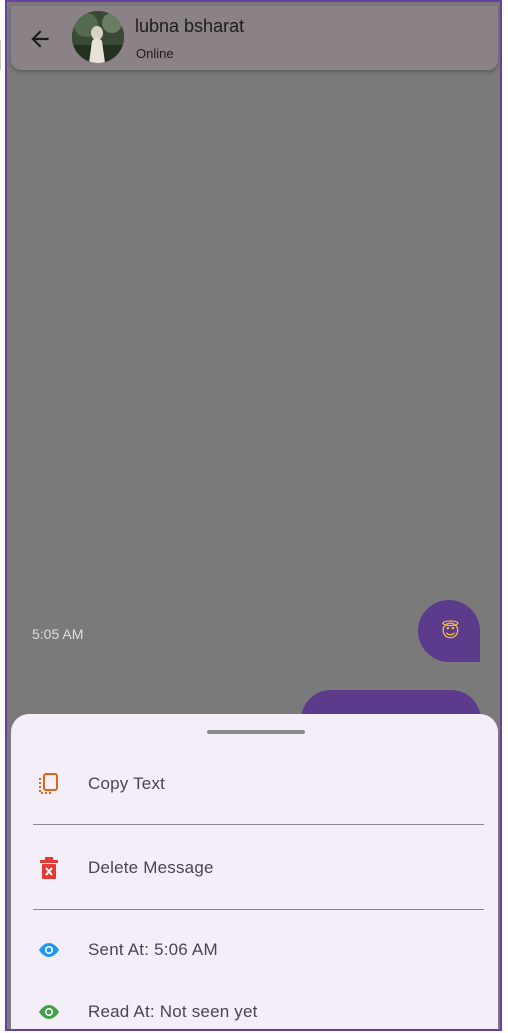  I want to click on contact-name: lubna bsharat, so click(190, 26).